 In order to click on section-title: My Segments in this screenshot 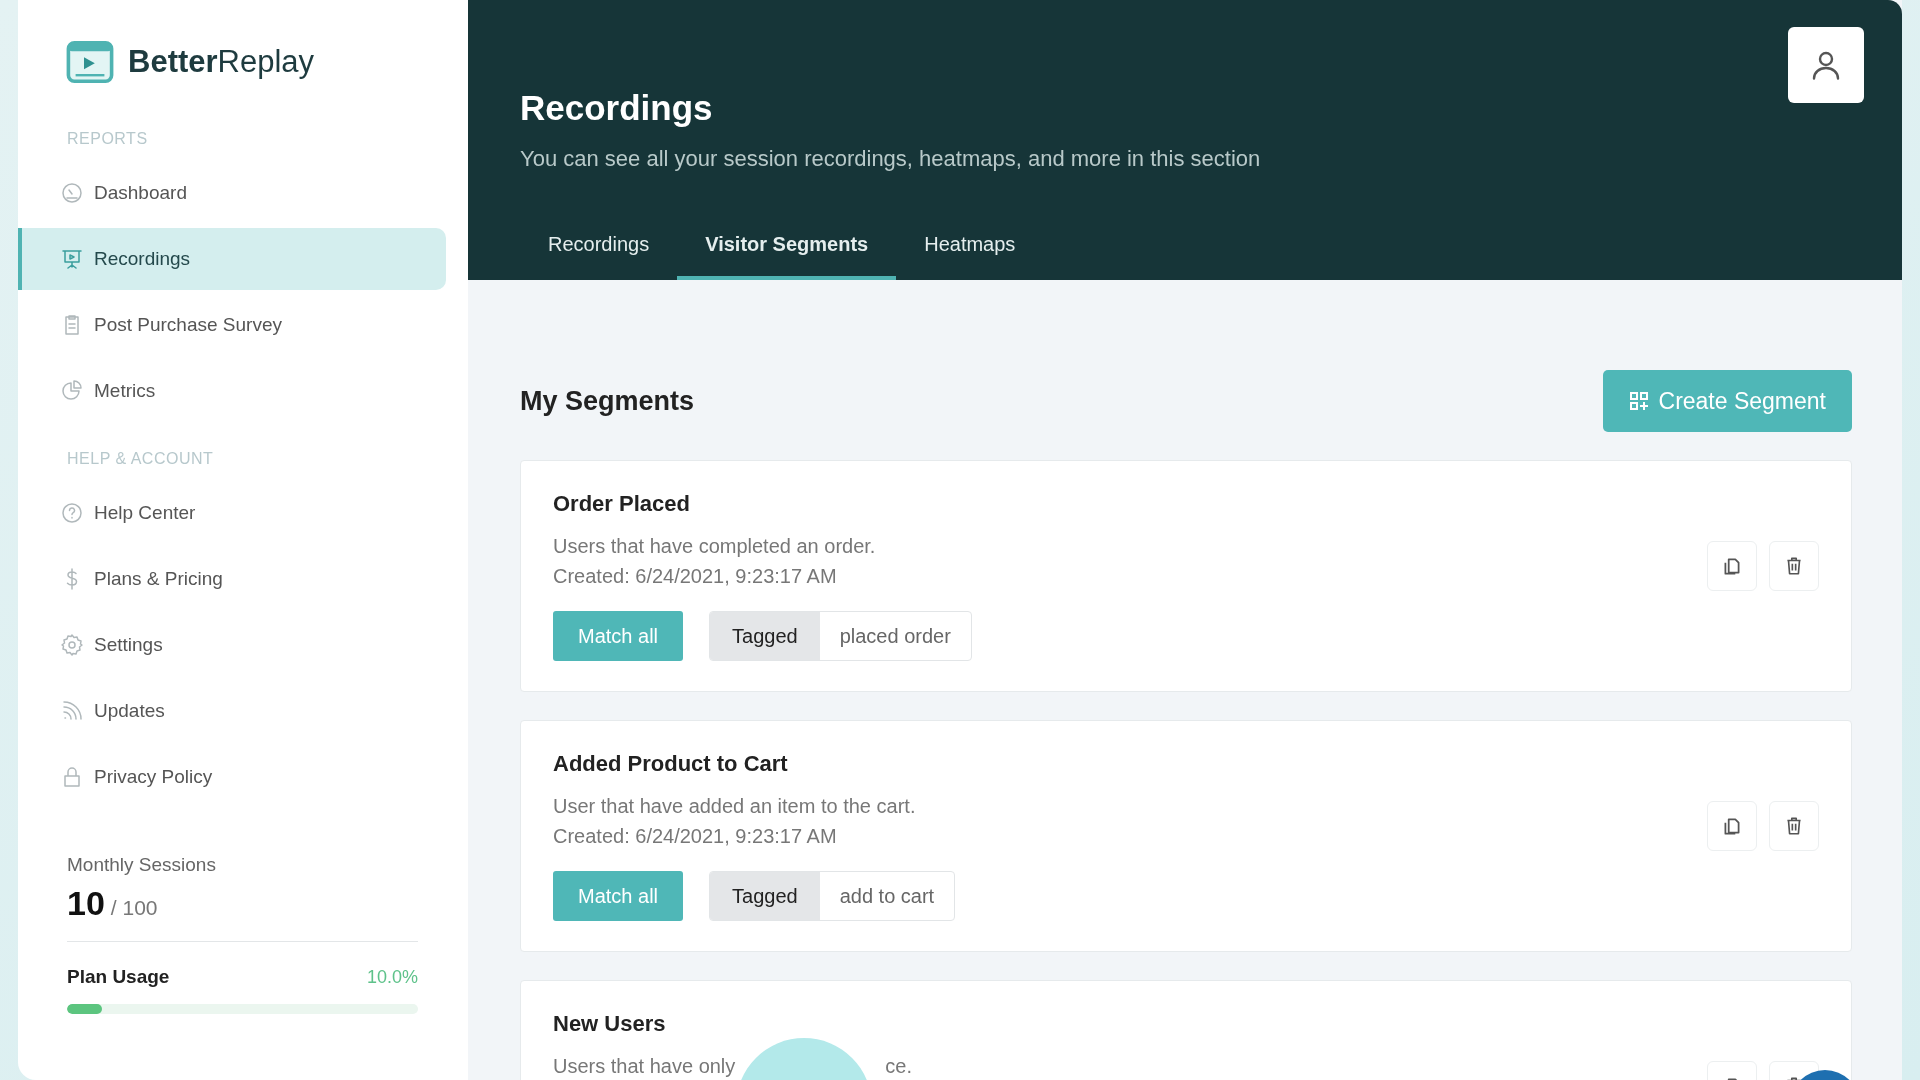, I will do `click(607, 401)`.